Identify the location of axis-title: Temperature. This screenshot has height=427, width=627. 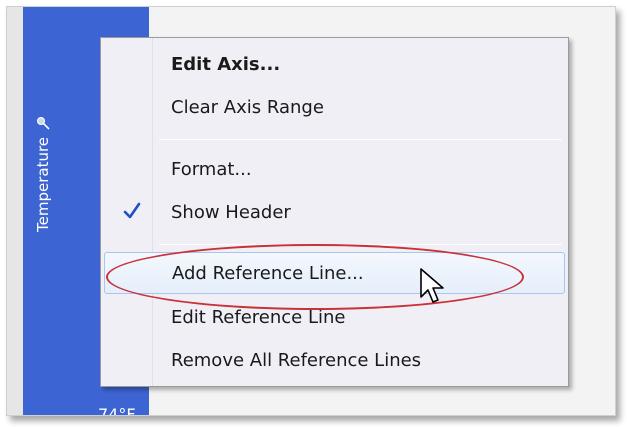
(43, 162).